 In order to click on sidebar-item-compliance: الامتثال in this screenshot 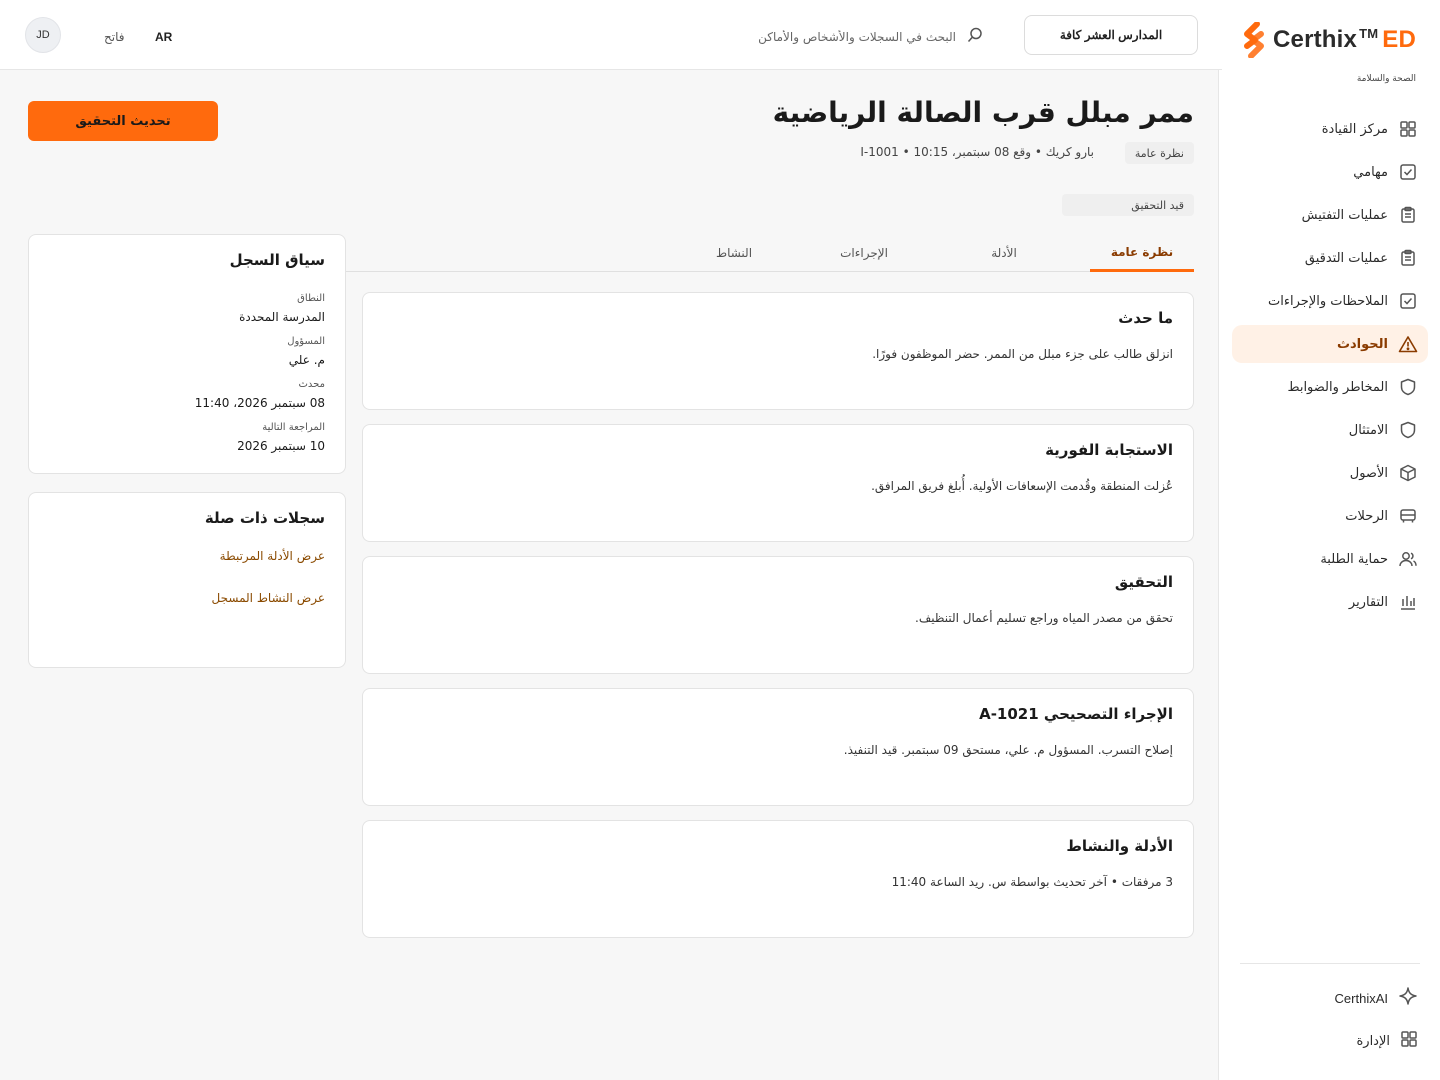, I will do `click(1330, 430)`.